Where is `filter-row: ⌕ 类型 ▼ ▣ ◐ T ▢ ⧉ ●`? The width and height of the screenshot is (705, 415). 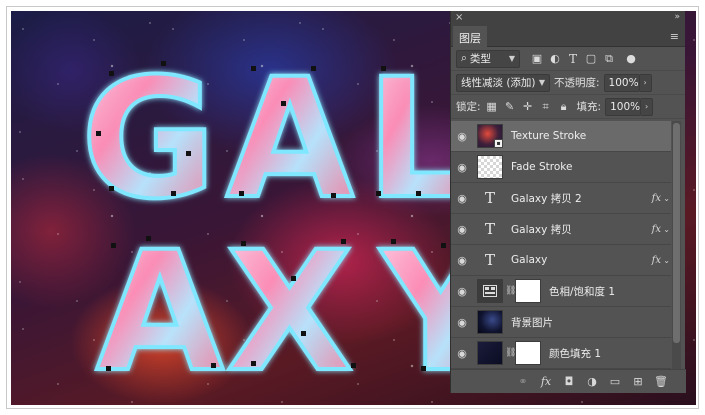 filter-row: ⌕ 类型 ▼ ▣ ◐ T ▢ ⧉ ● is located at coordinates (568, 59).